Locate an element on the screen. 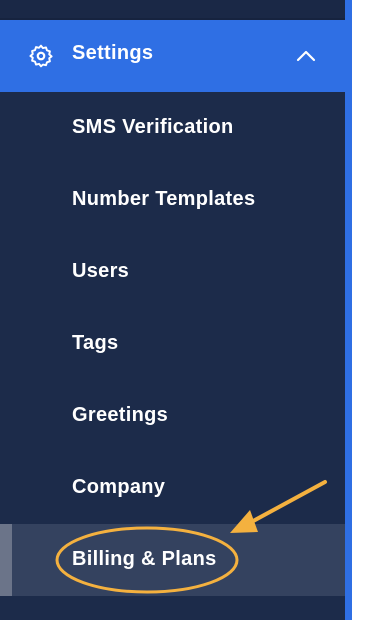 The width and height of the screenshot is (370, 620). sidebar-item-users: Users is located at coordinates (172, 272).